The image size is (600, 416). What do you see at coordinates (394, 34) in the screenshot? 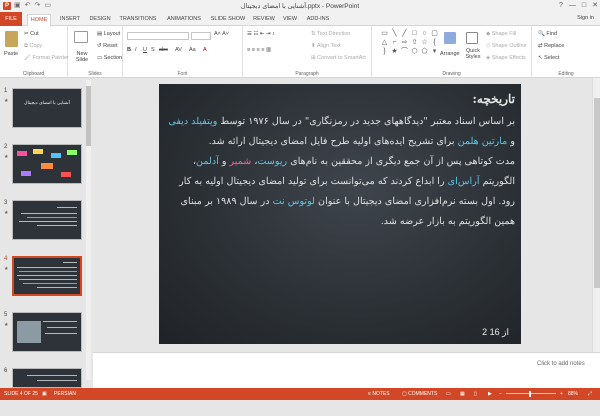
I see `line-shape-icon: ╲` at bounding box center [394, 34].